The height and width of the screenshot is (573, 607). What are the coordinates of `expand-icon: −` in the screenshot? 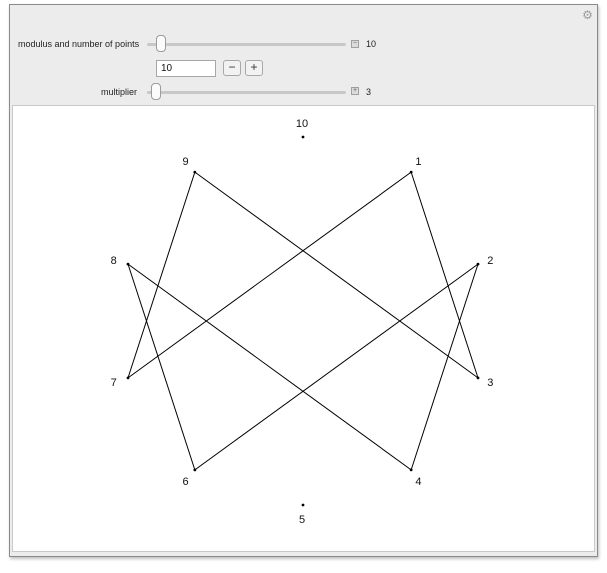 It's located at (355, 44).